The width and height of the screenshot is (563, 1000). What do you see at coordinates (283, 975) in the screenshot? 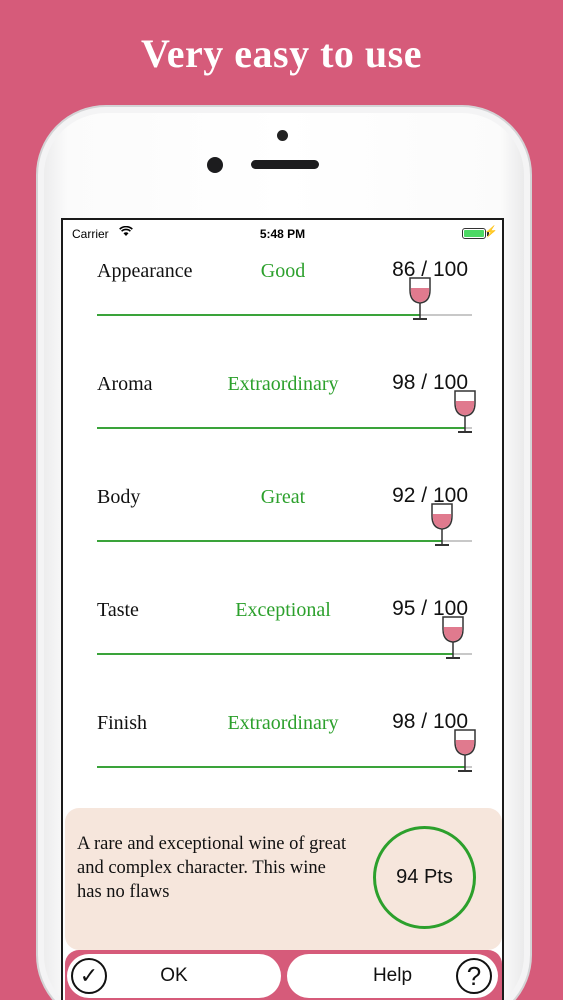
I see `bottom-toolbar: ✓ OK Help ?` at bounding box center [283, 975].